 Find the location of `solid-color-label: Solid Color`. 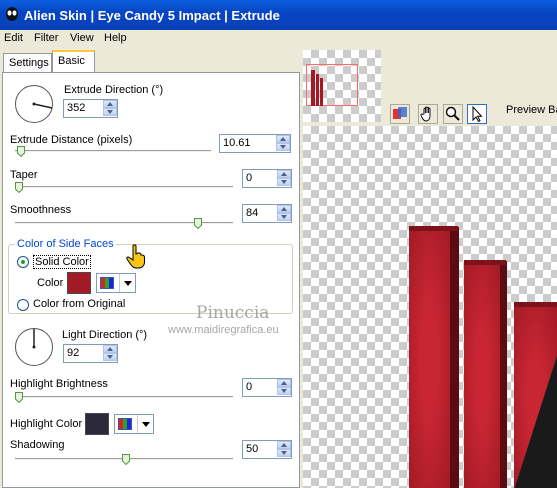

solid-color-label: Solid Color is located at coordinates (62, 262).